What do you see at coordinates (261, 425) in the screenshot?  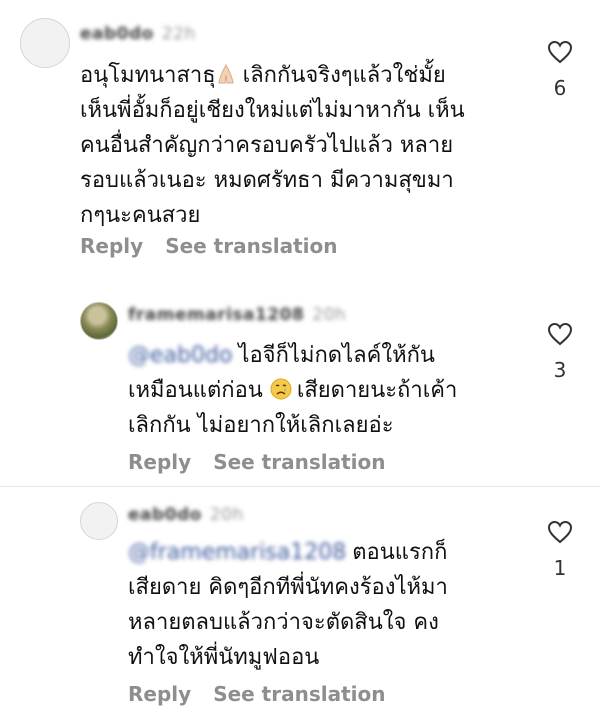 I see `comment-line: เลิกกัน ไม่อยากให้เลิกเลยอ่ะ` at bounding box center [261, 425].